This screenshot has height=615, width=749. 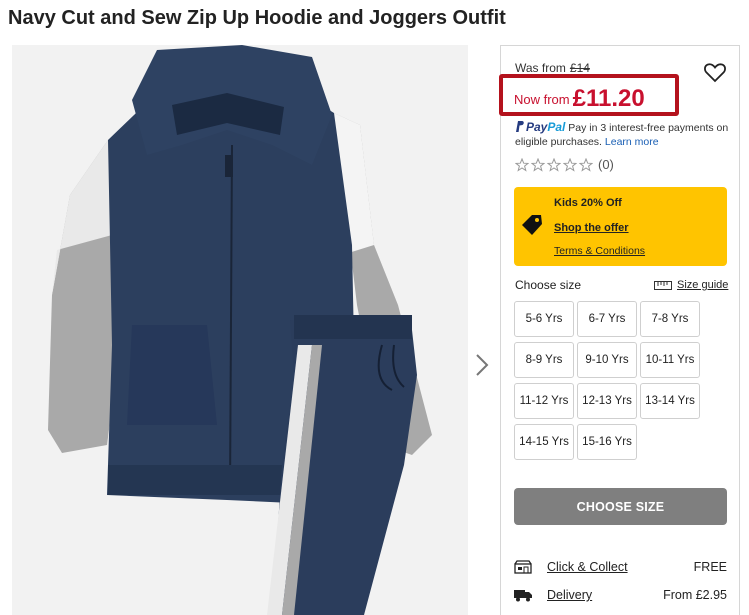 What do you see at coordinates (579, 68) in the screenshot?
I see `was-price-value: £14` at bounding box center [579, 68].